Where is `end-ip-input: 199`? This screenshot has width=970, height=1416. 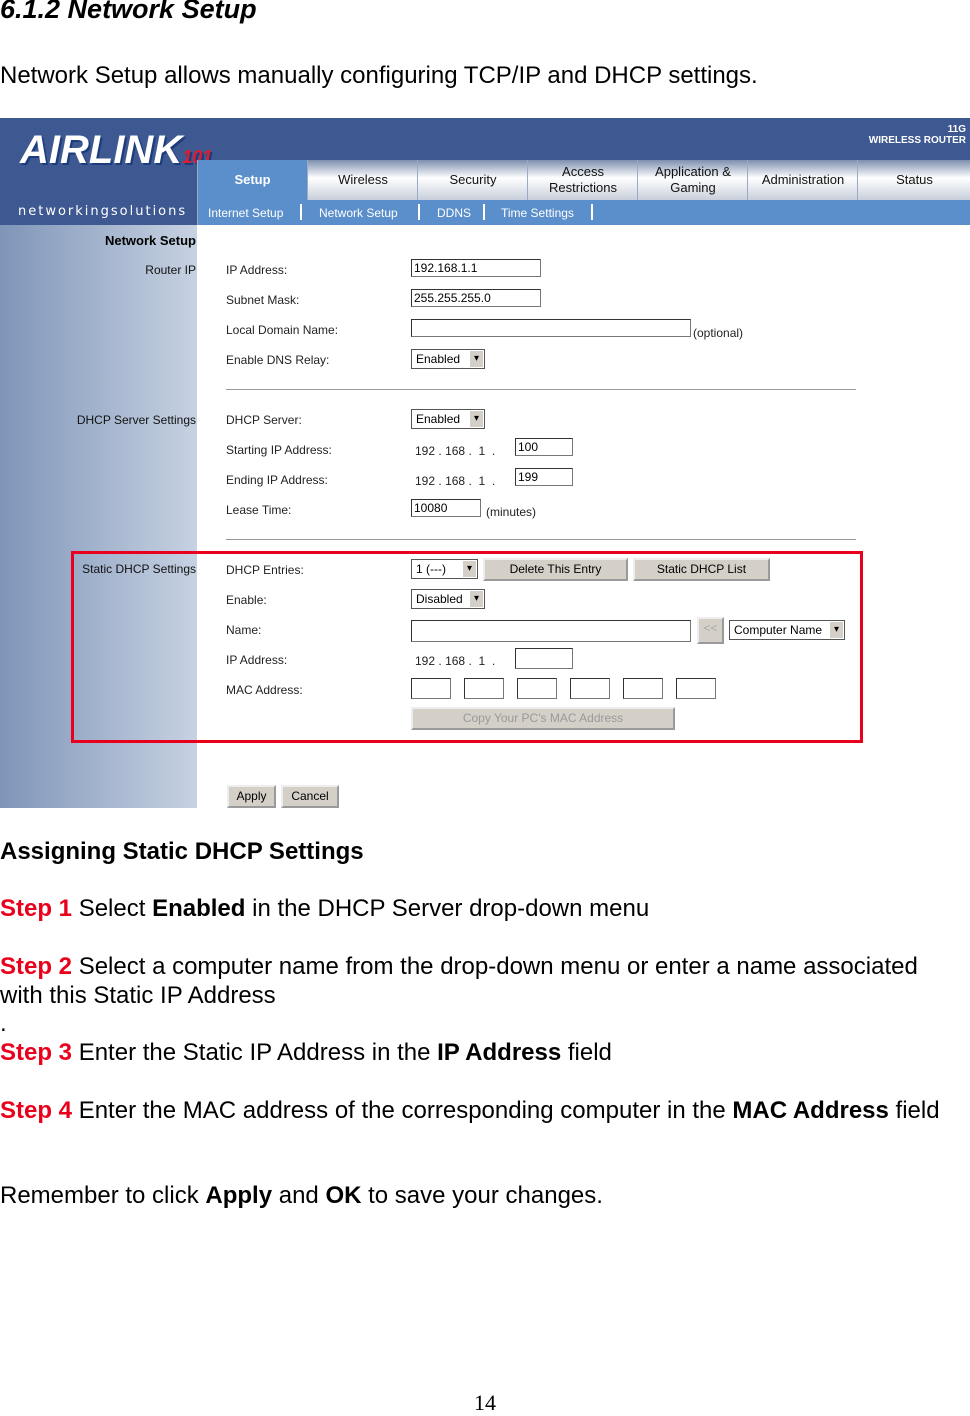
end-ip-input: 199 is located at coordinates (544, 477).